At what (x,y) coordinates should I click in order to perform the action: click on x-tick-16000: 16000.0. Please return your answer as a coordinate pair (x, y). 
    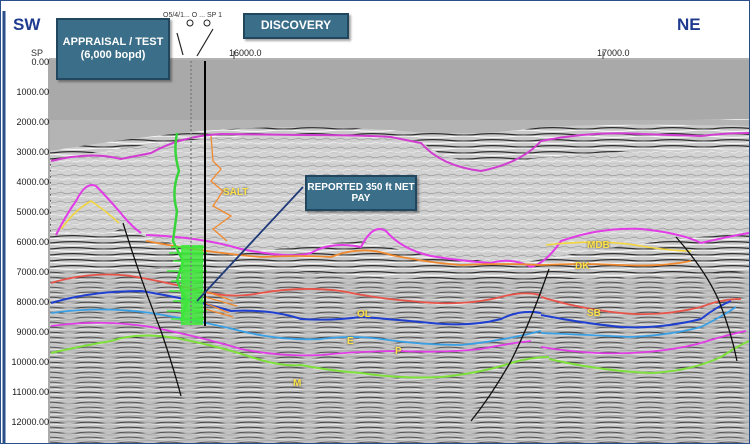
    Looking at the image, I should click on (245, 53).